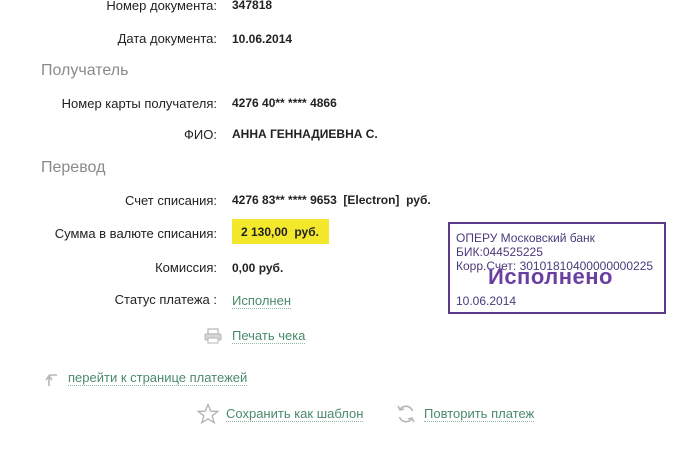  I want to click on document-number-value: 347818, so click(252, 6).